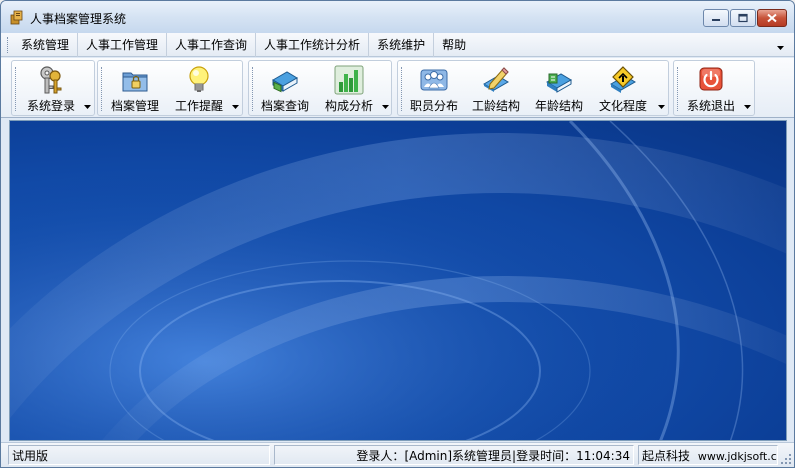 The width and height of the screenshot is (795, 468). What do you see at coordinates (737, 456) in the screenshot?
I see `company-website: www.jdkjsoft.cc` at bounding box center [737, 456].